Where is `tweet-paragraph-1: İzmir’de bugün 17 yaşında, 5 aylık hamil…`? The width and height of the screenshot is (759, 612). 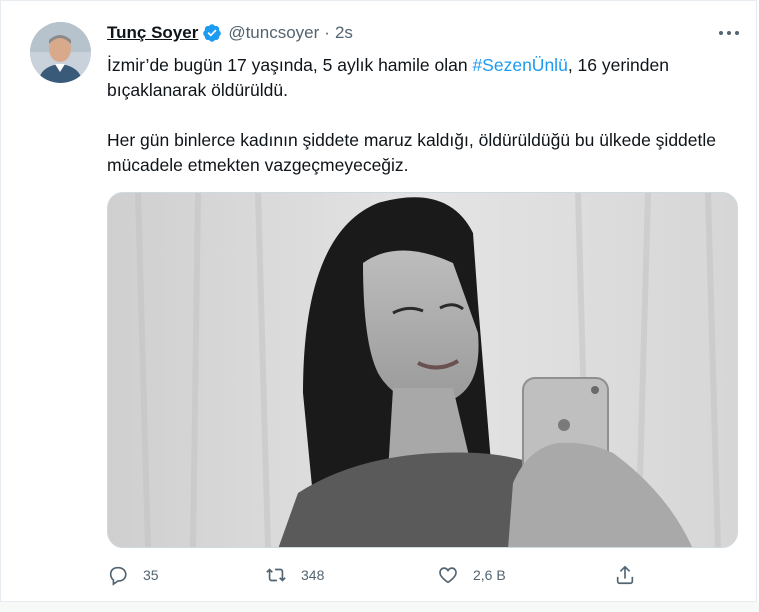 tweet-paragraph-1: İzmir’de bugün 17 yaşında, 5 aylık hamil… is located at coordinates (417, 78).